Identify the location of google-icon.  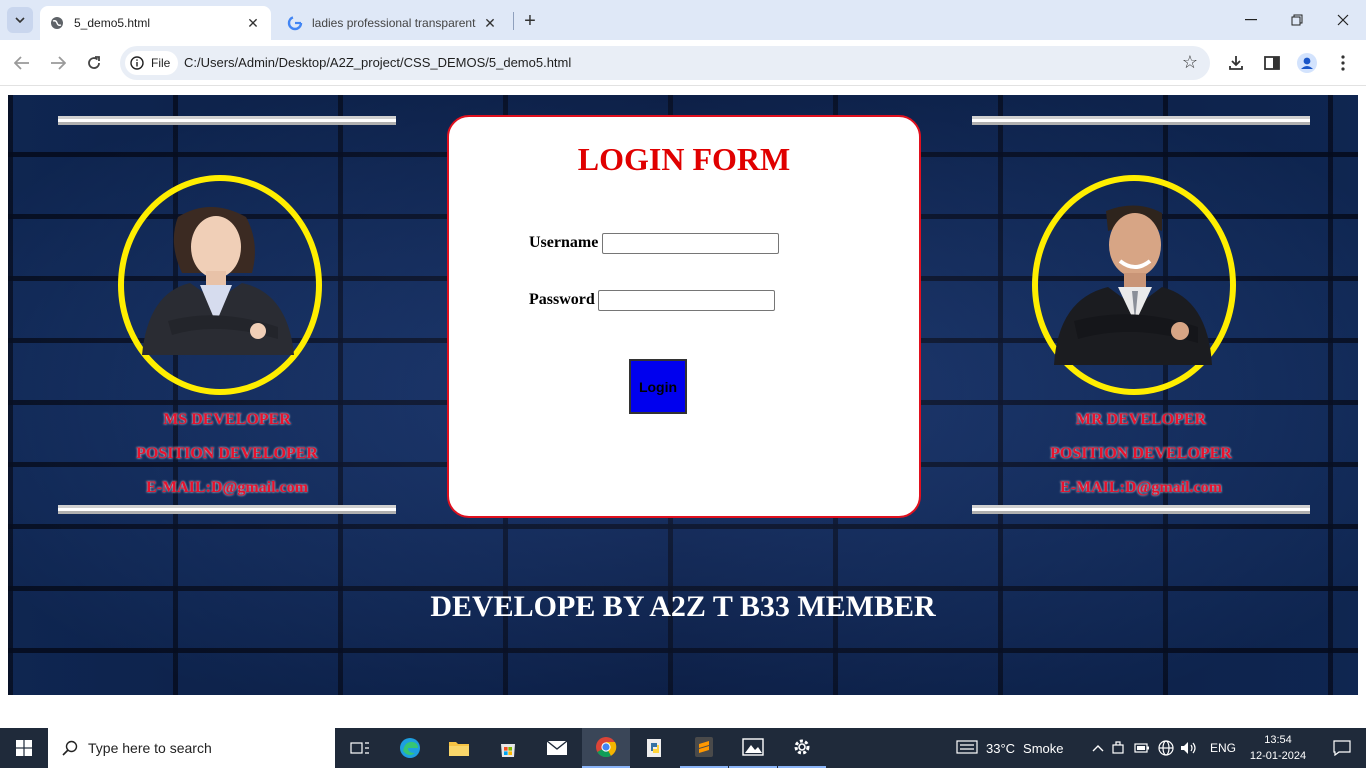
(295, 23).